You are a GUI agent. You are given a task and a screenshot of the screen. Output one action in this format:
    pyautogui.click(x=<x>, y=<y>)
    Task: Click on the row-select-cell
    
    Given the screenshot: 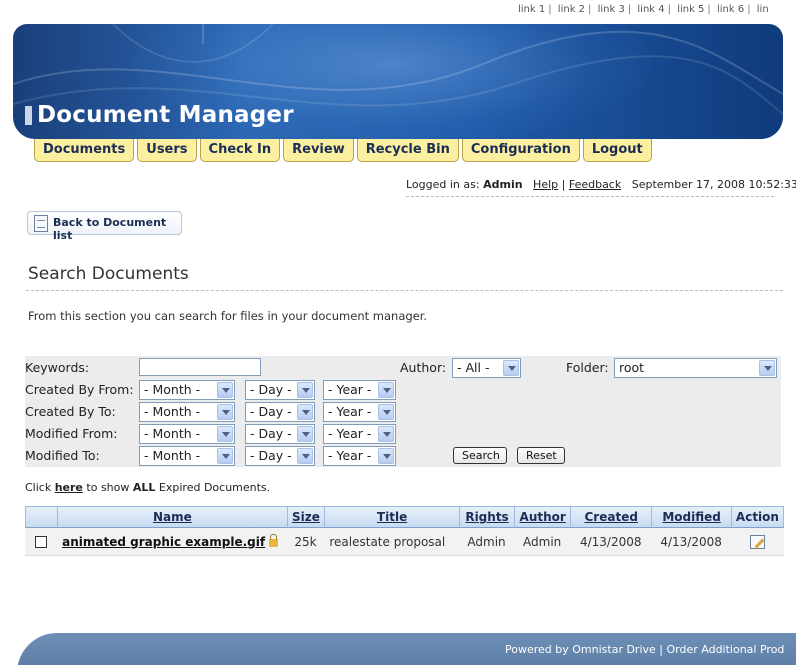 What is the action you would take?
    pyautogui.click(x=41, y=542)
    